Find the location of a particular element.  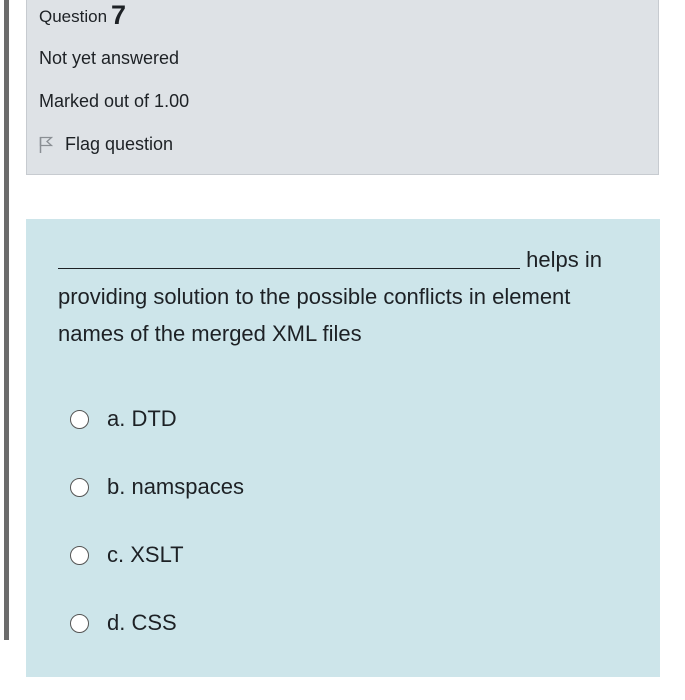

fill-in-blank is located at coordinates (289, 258).